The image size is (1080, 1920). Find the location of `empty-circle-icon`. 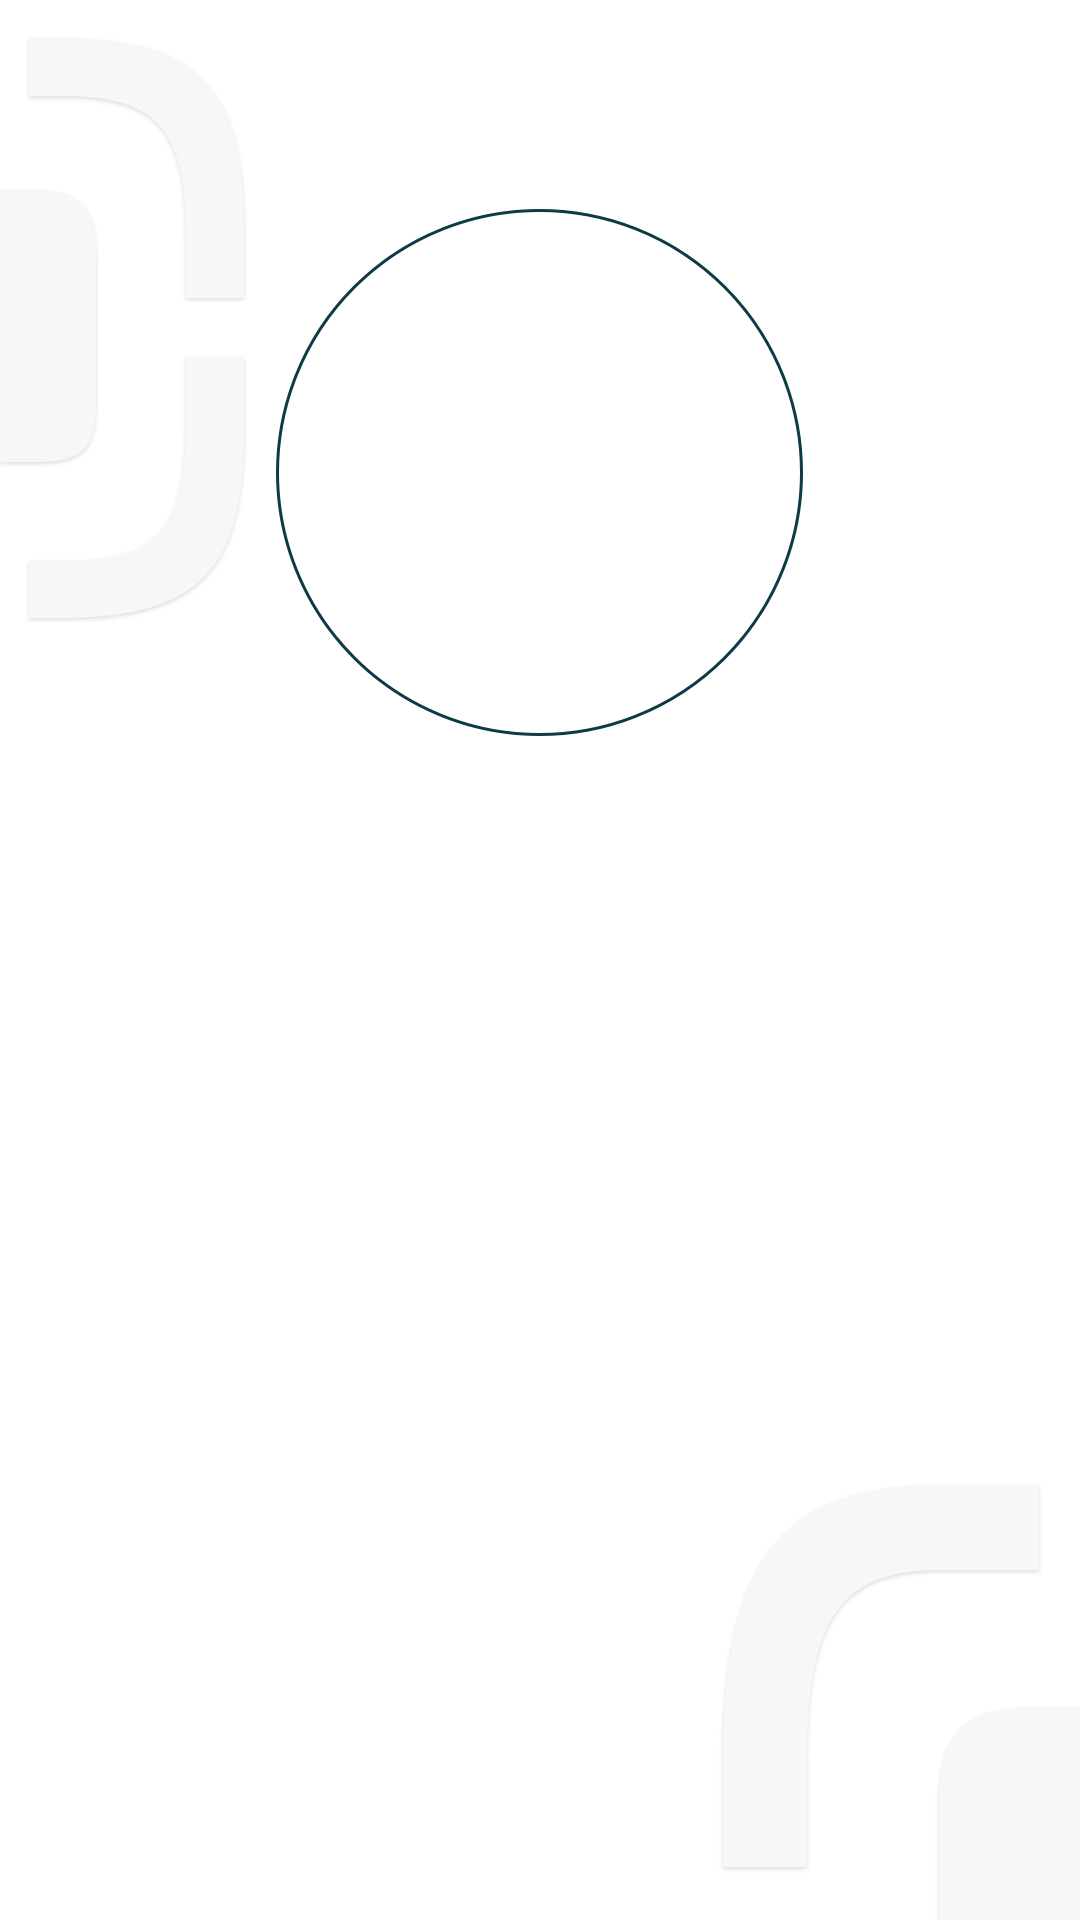

empty-circle-icon is located at coordinates (539, 472).